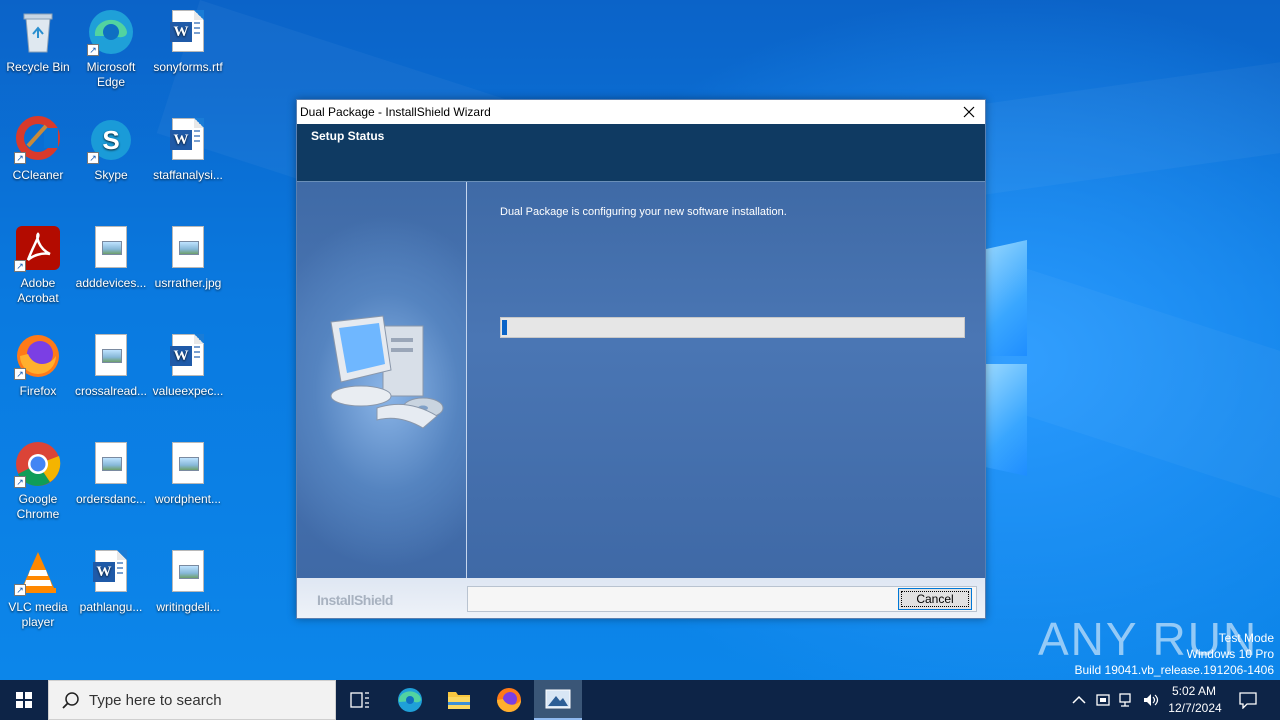 The height and width of the screenshot is (720, 1280). What do you see at coordinates (38, 140) in the screenshot?
I see `ccleaner-icon: ↗` at bounding box center [38, 140].